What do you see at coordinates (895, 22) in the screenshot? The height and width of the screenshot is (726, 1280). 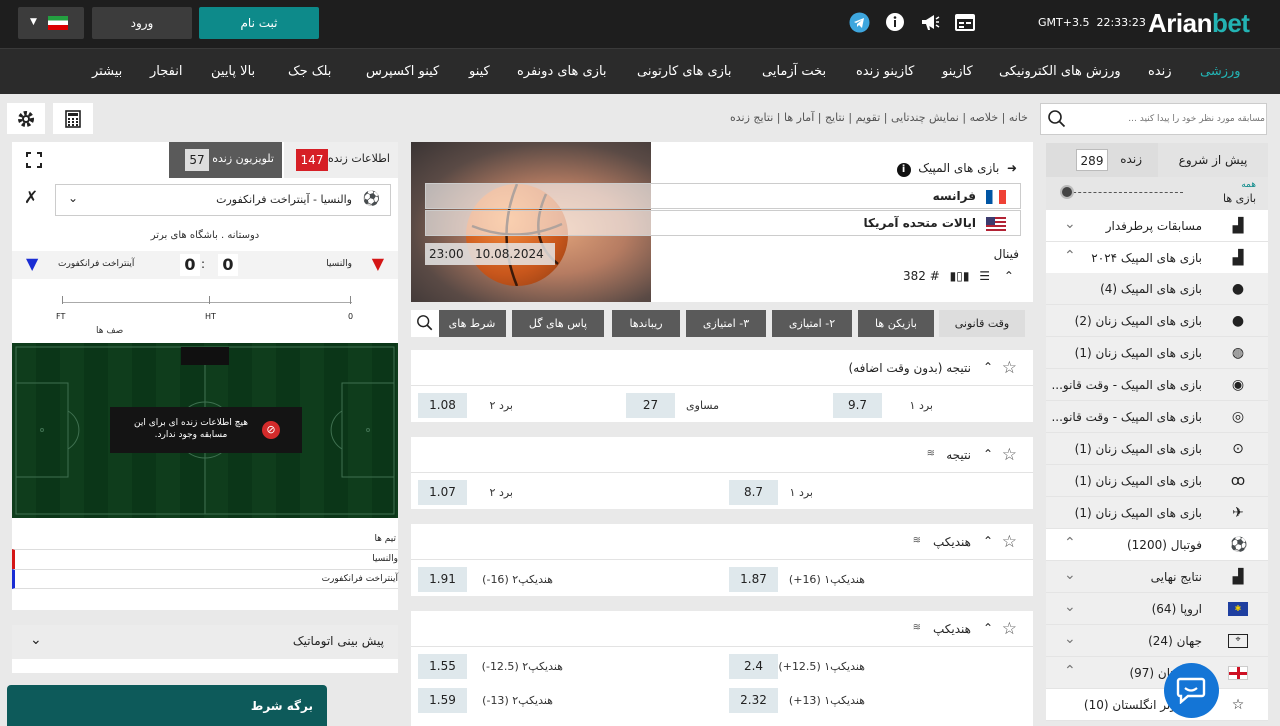 I see `info-icon` at bounding box center [895, 22].